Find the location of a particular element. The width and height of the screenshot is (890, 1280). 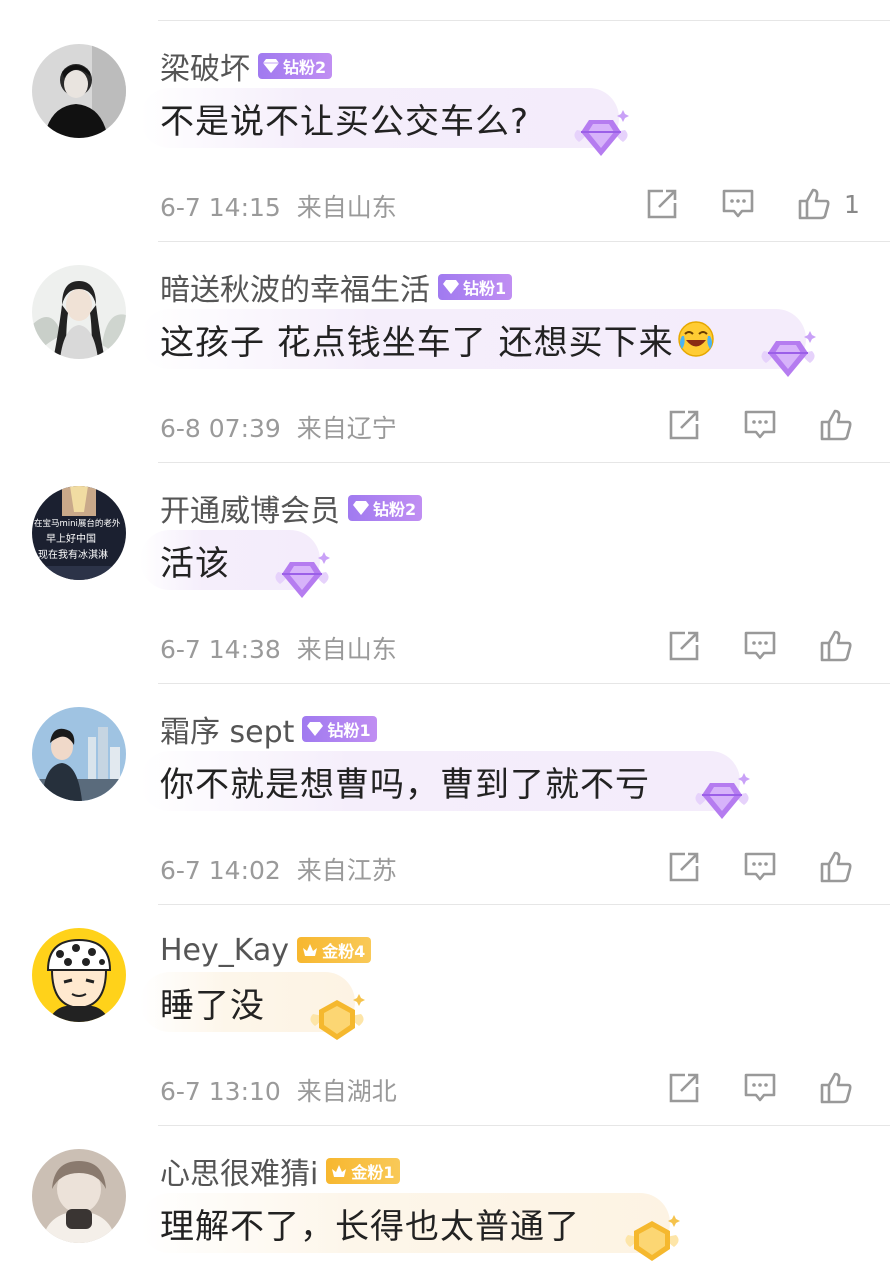

user-row: 梁破坏 钻粉2 is located at coordinates (246, 66).